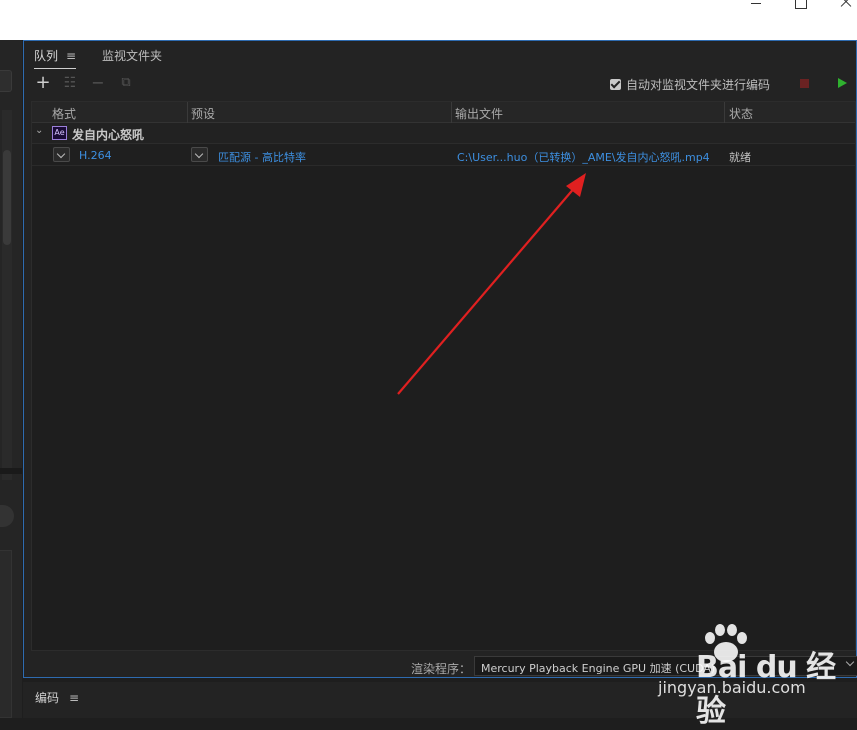 The height and width of the screenshot is (730, 857). Describe the element at coordinates (126, 83) in the screenshot. I see `duplicate-icon: ⧉` at that location.